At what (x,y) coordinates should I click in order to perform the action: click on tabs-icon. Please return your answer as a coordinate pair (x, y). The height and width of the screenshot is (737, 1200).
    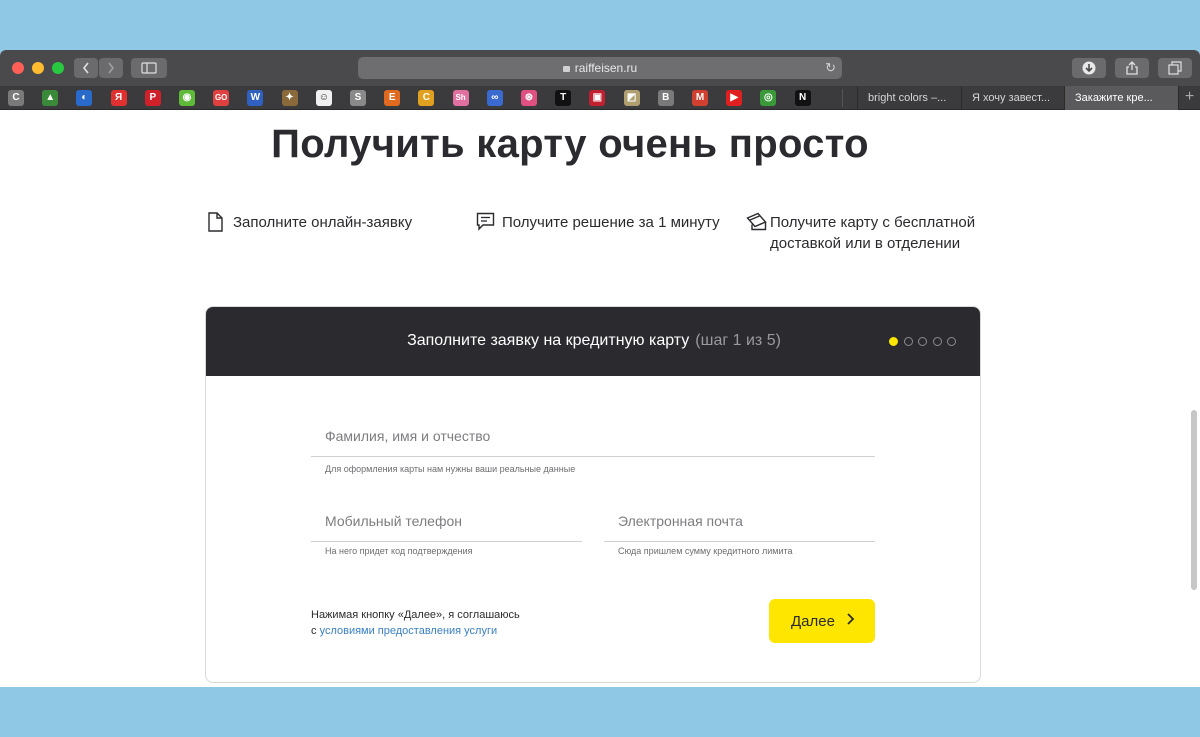
    Looking at the image, I should click on (1175, 68).